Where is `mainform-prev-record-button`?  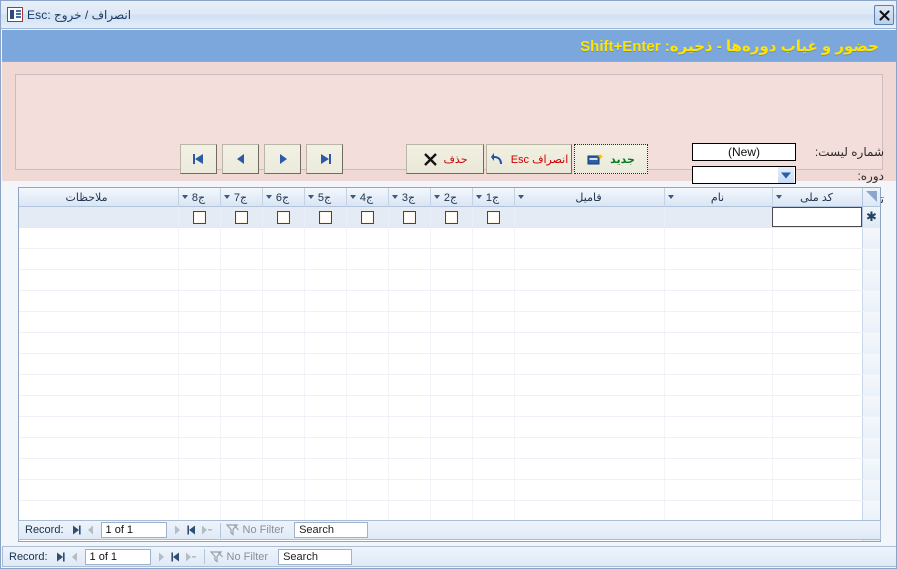
mainform-prev-record-button is located at coordinates (74, 557).